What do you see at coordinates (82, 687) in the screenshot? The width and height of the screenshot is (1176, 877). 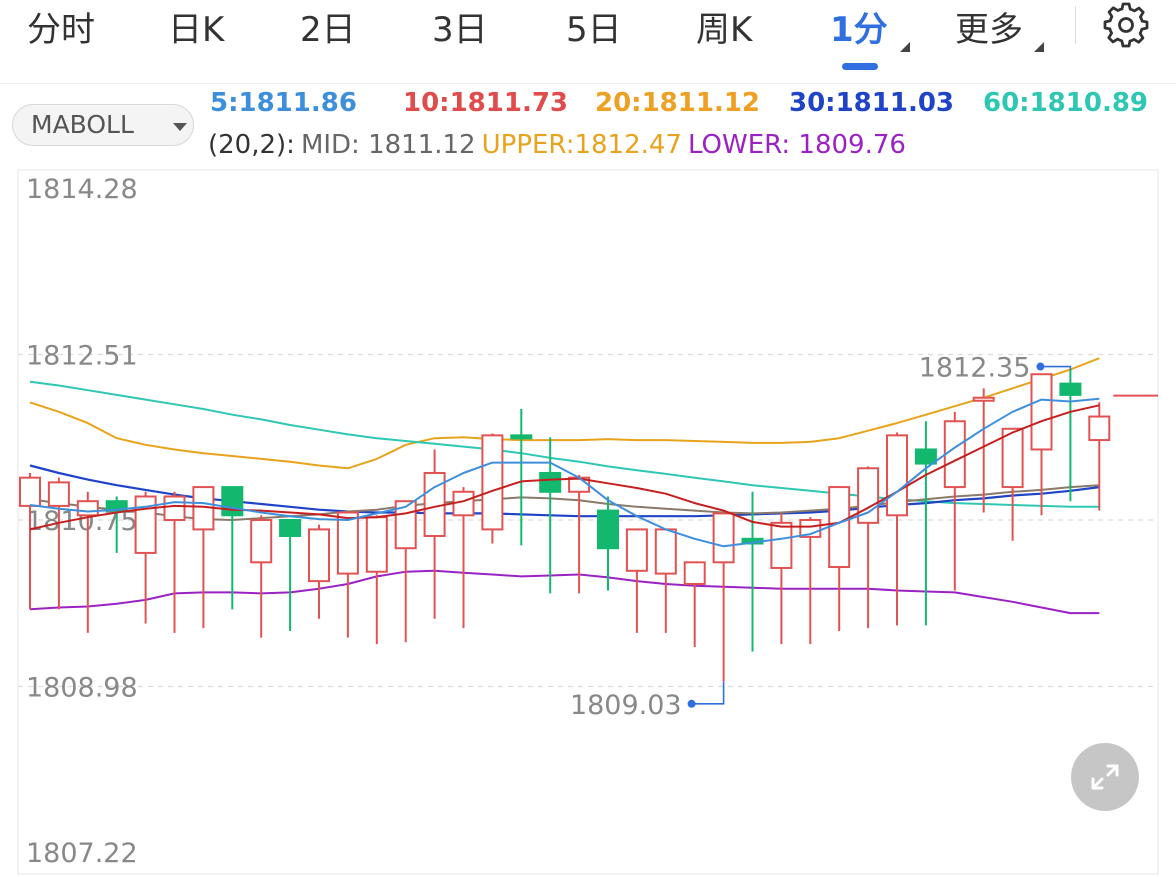 I see `y-tick-label: 1808.98` at bounding box center [82, 687].